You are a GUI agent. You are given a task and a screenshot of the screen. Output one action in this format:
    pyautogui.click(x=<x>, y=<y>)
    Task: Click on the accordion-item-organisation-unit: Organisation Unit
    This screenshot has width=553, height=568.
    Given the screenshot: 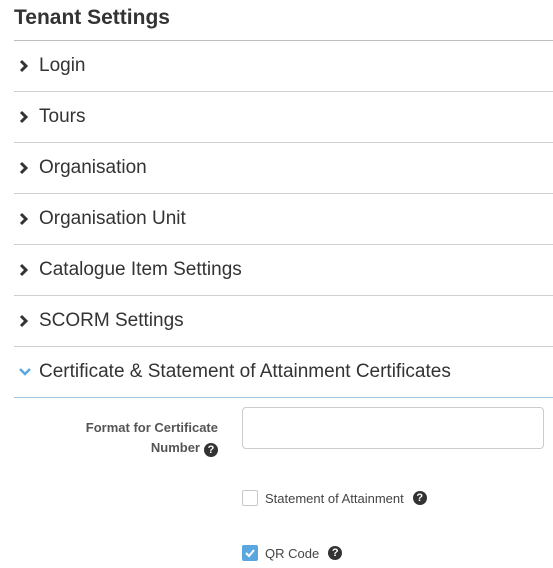 What is the action you would take?
    pyautogui.click(x=283, y=219)
    